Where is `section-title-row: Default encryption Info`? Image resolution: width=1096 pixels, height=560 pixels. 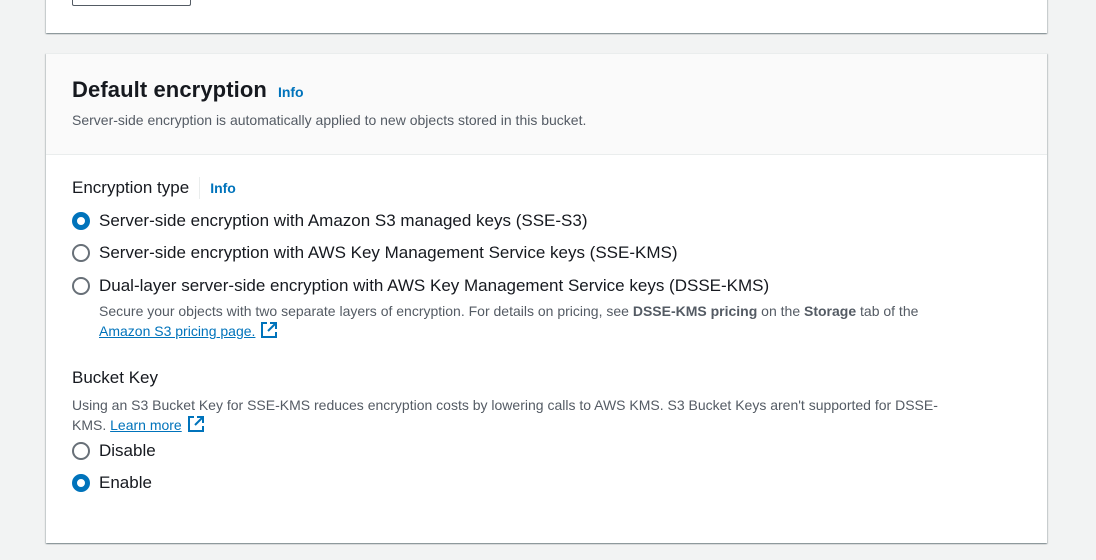
section-title-row: Default encryption Info is located at coordinates (188, 90).